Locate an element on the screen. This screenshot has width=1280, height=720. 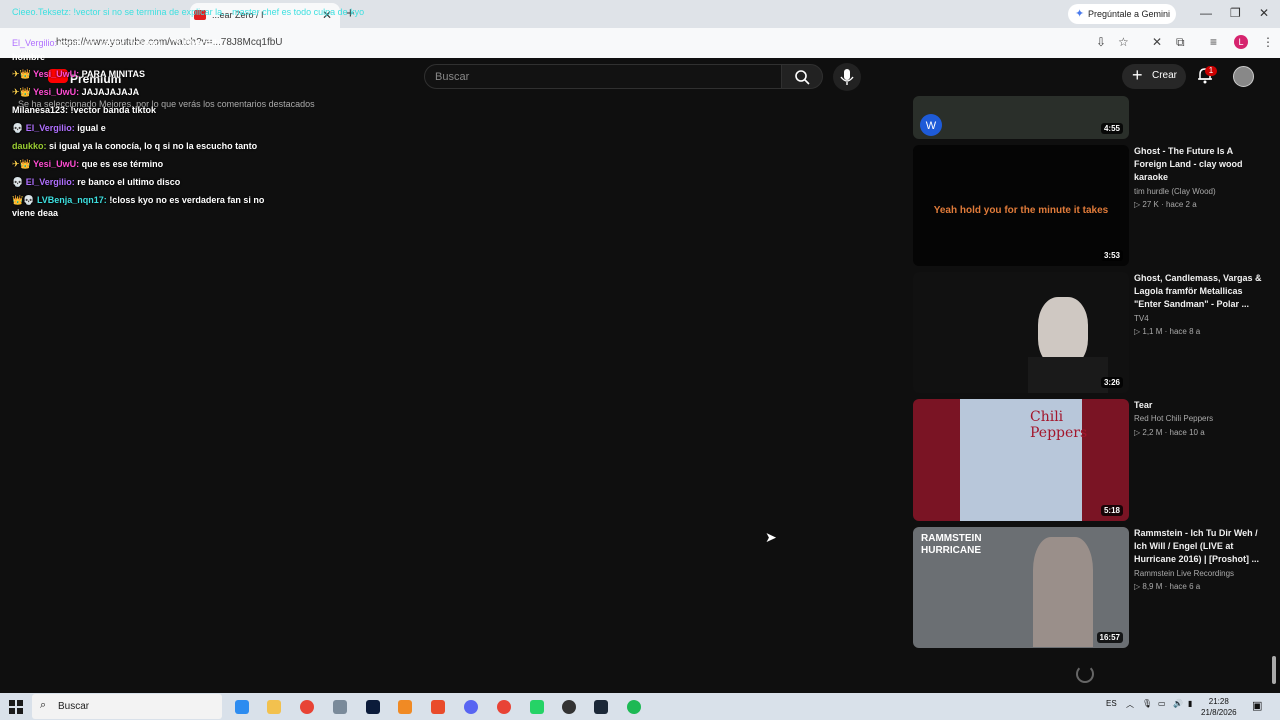
media-control-icon: ≡ is located at coordinates (1213, 42).